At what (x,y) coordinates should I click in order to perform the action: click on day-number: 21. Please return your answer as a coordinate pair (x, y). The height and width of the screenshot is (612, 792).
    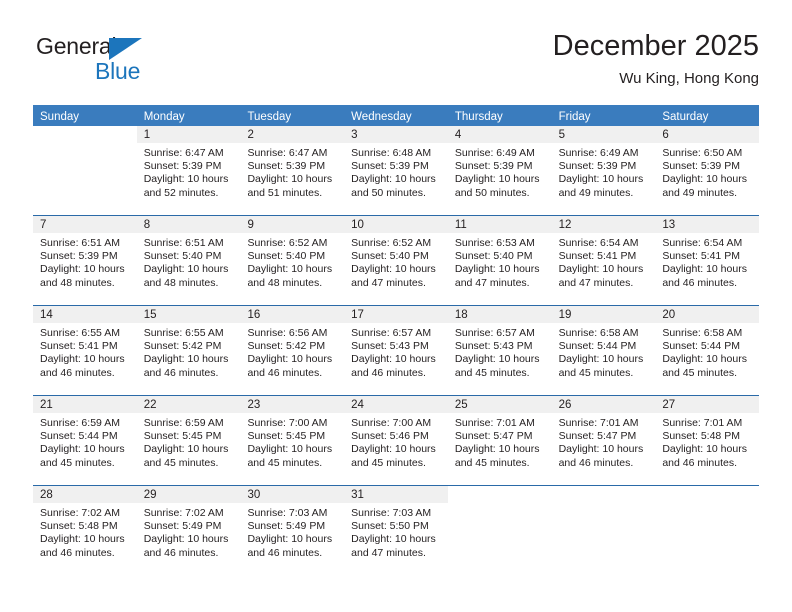
    Looking at the image, I should click on (85, 404).